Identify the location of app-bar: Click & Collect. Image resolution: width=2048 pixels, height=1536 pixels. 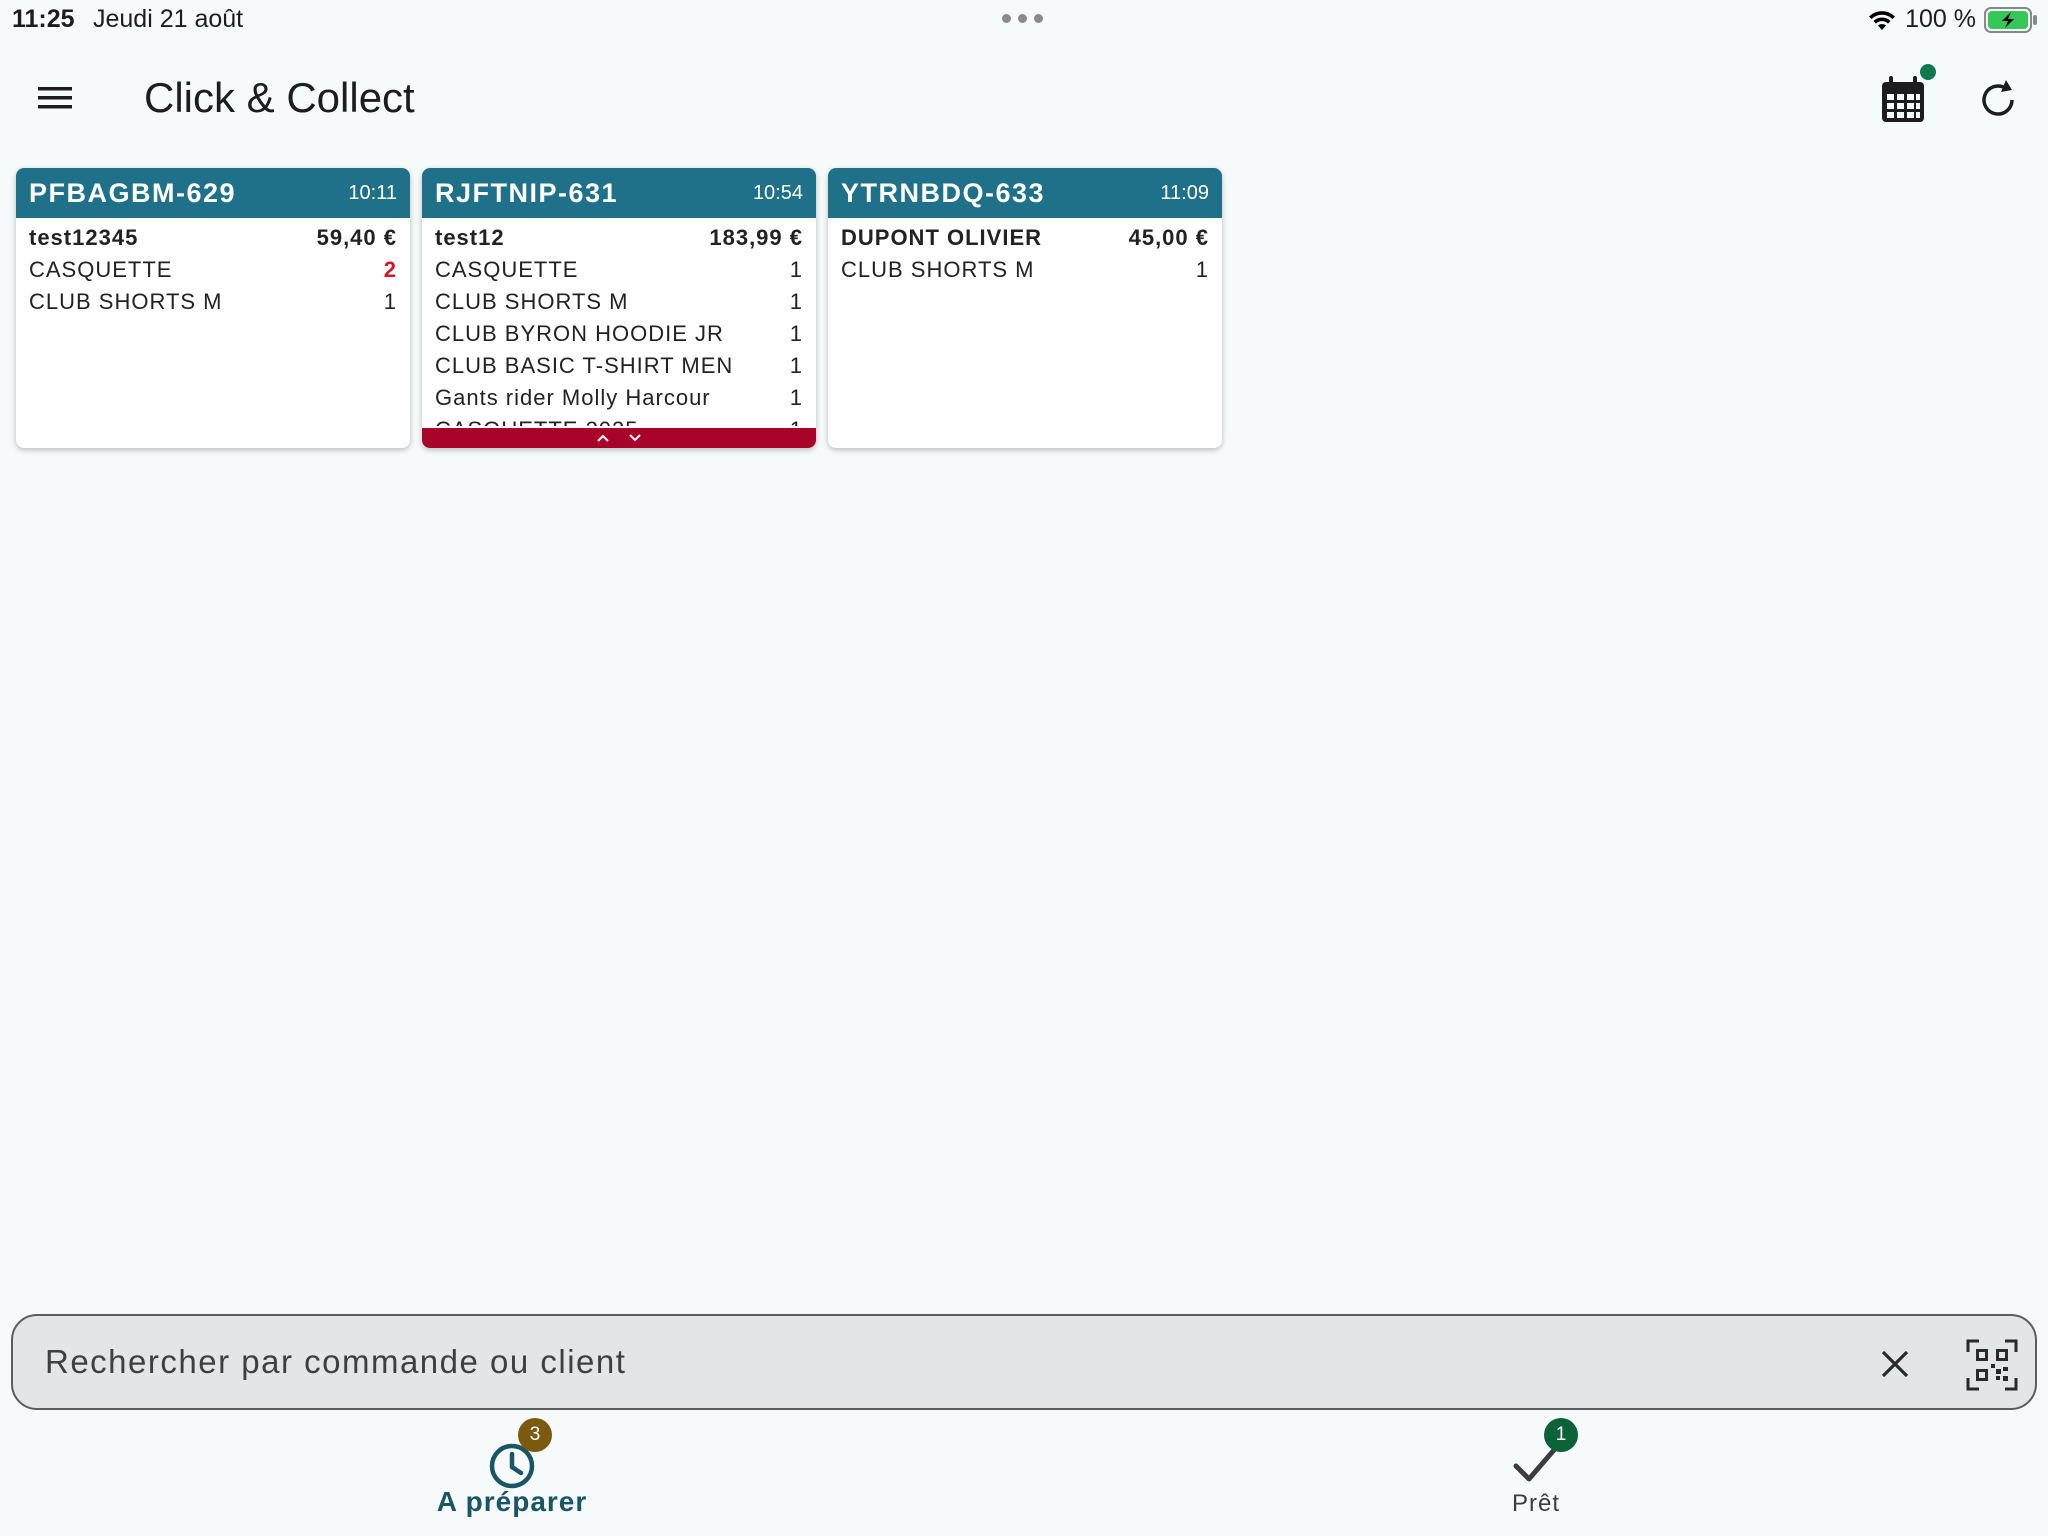
(1024, 97).